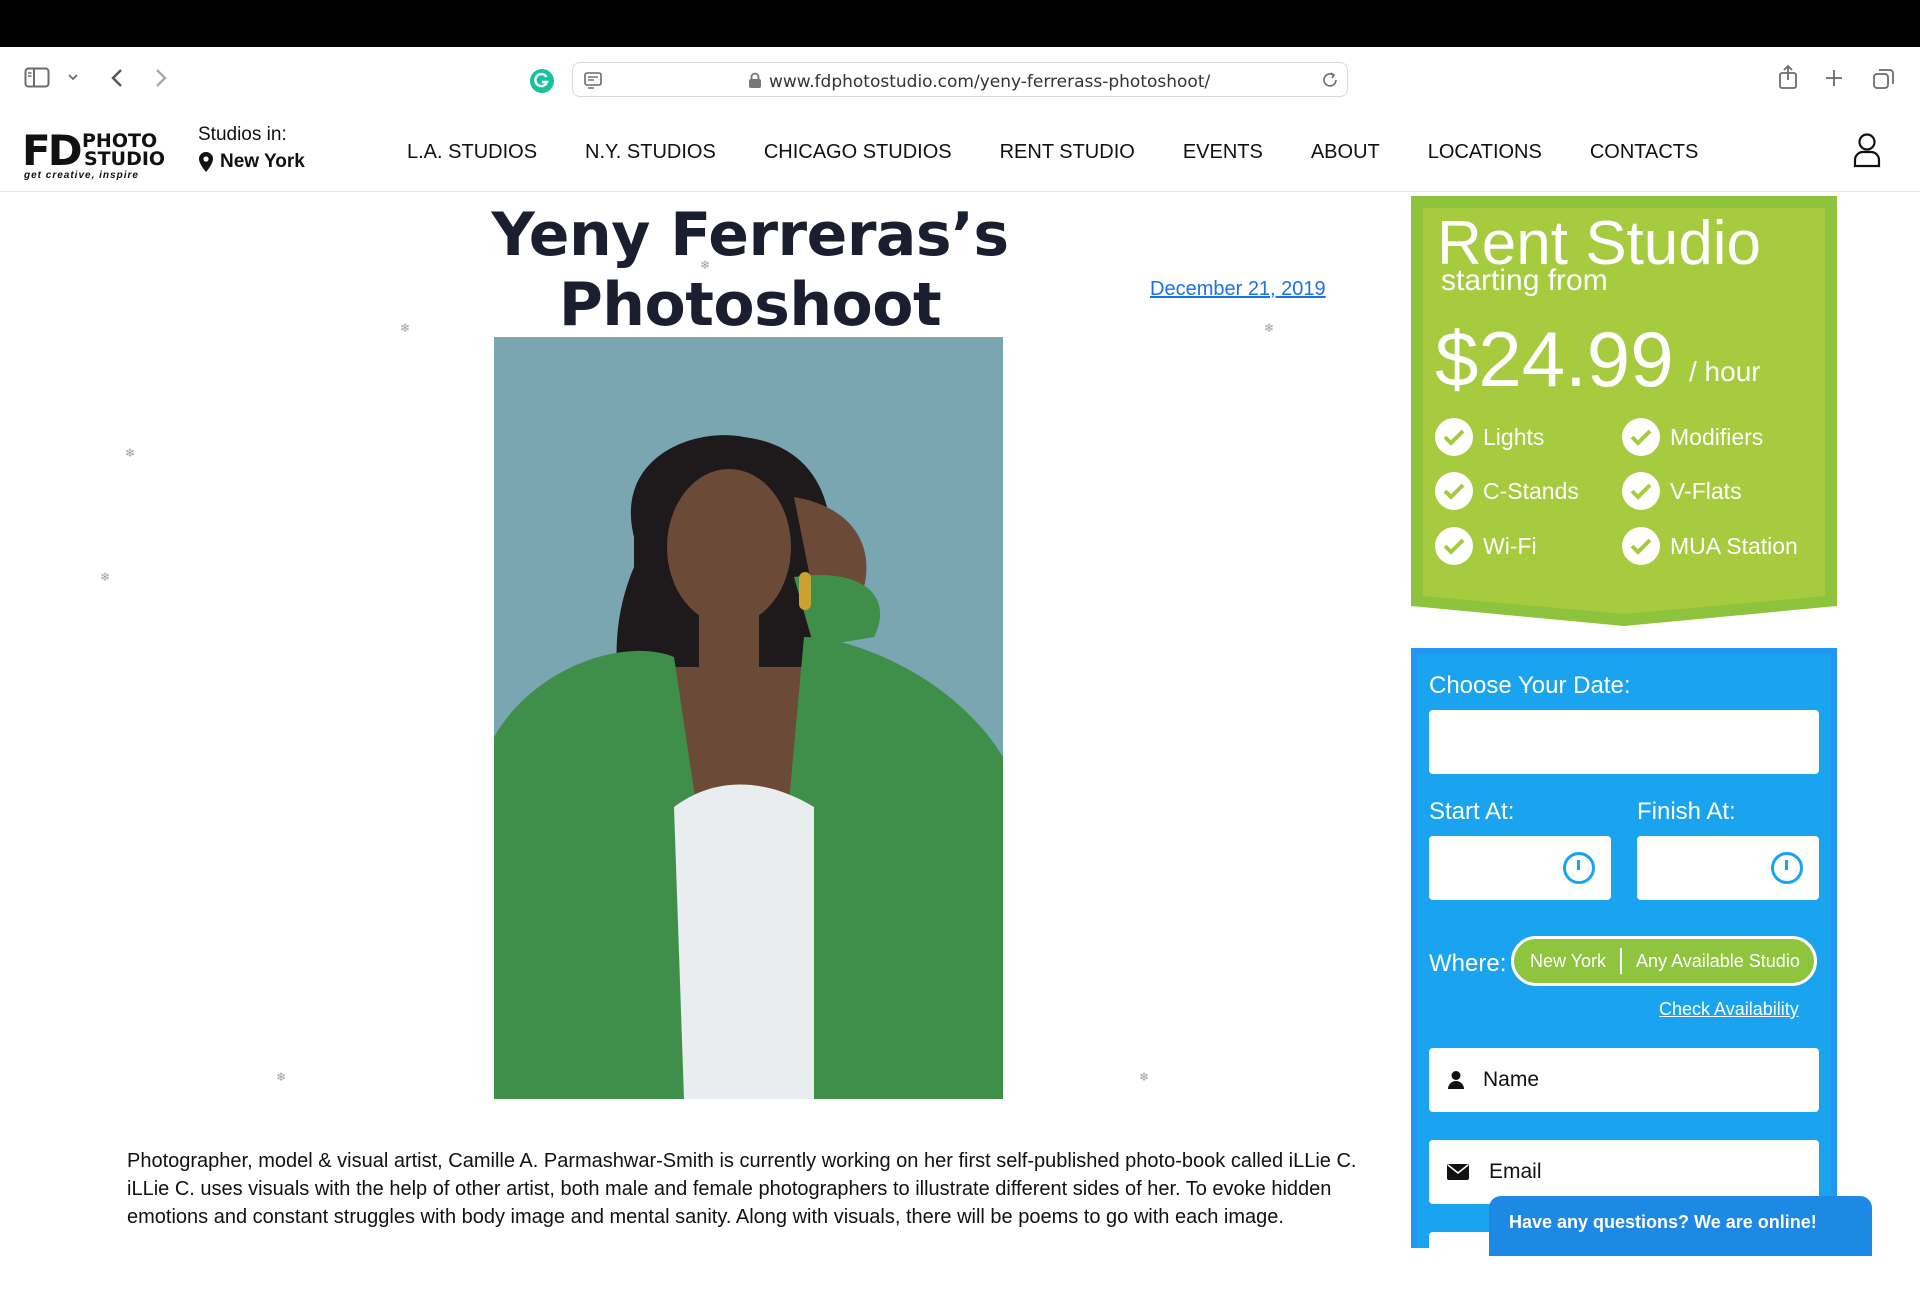  What do you see at coordinates (1788, 79) in the screenshot?
I see `share-icon` at bounding box center [1788, 79].